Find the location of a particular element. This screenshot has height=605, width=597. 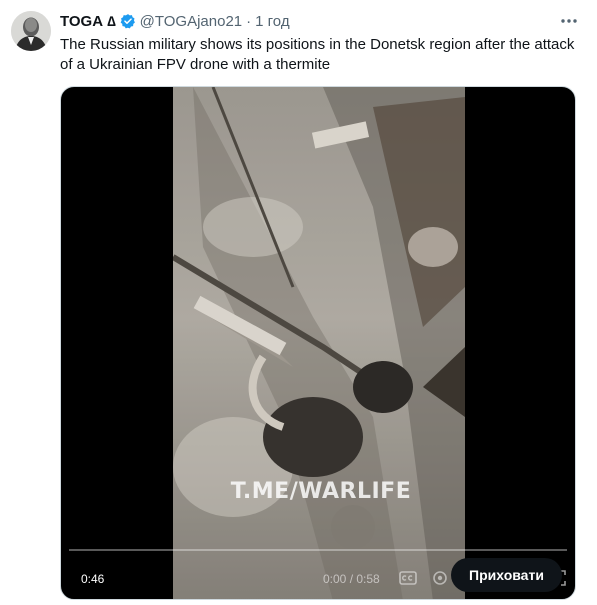

video-watermark: T.ME/WARLIFE is located at coordinates (321, 491).